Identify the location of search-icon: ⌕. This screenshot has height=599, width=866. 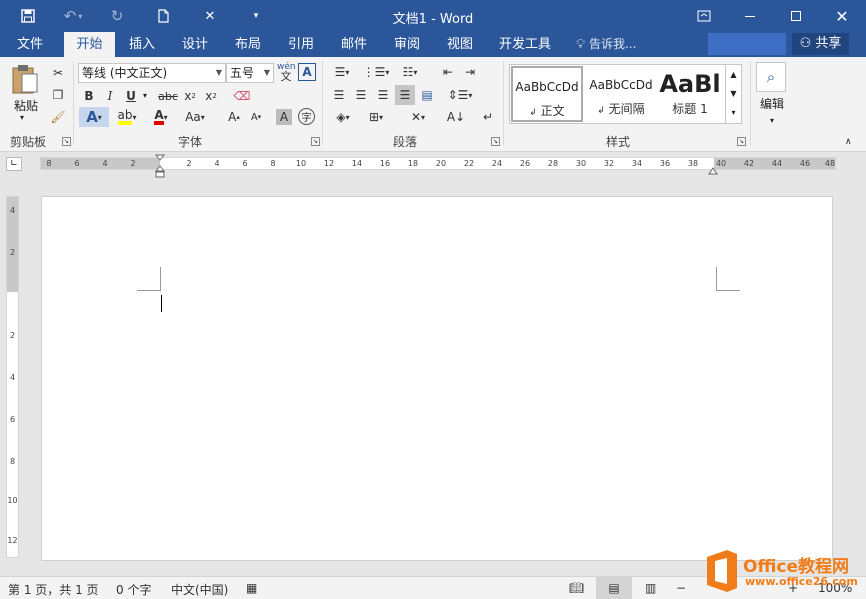
(771, 77).